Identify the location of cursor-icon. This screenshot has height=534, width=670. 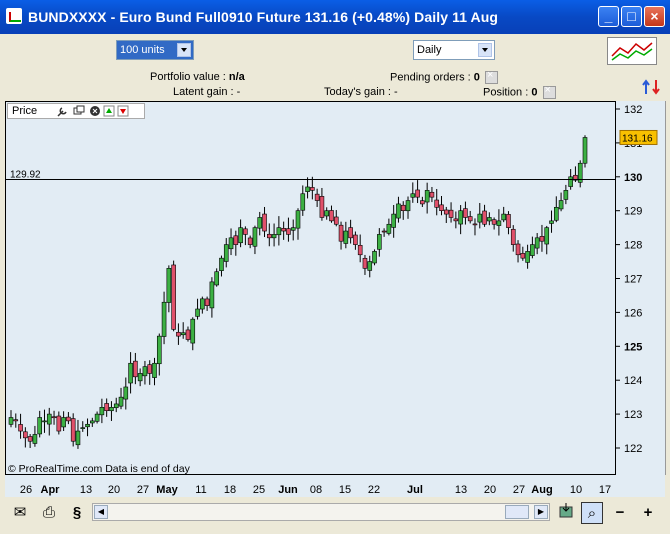
(566, 513).